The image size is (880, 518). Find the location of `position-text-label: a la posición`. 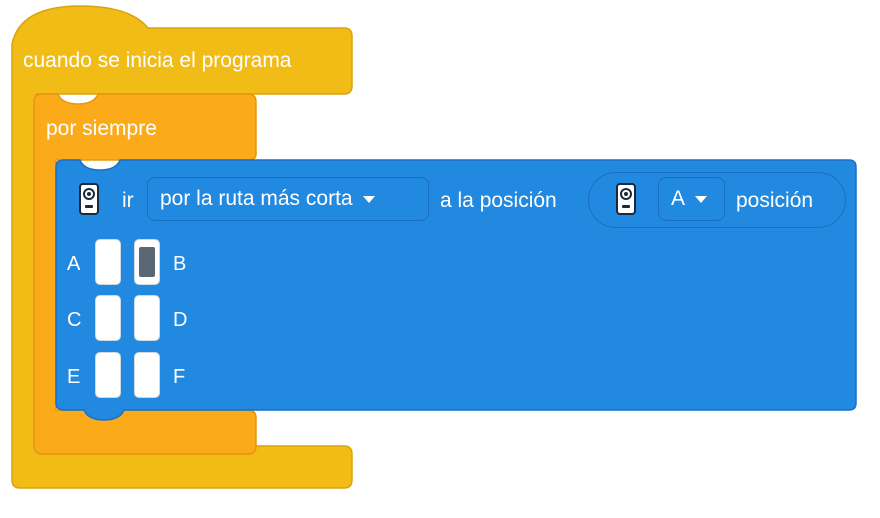

position-text-label: a la posición is located at coordinates (498, 200).